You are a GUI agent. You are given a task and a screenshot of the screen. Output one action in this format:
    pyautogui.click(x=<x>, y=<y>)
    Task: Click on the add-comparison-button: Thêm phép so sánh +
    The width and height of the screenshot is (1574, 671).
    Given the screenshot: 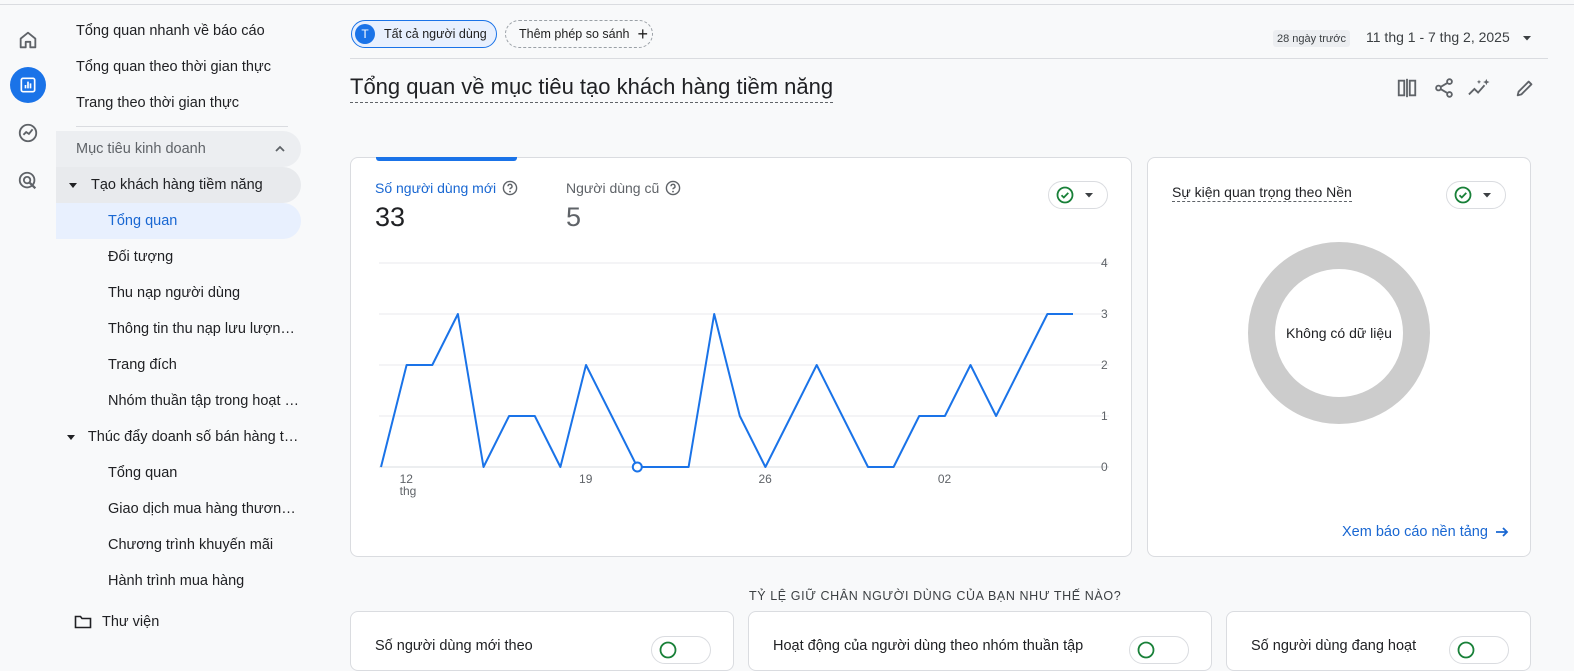 What is the action you would take?
    pyautogui.click(x=579, y=34)
    